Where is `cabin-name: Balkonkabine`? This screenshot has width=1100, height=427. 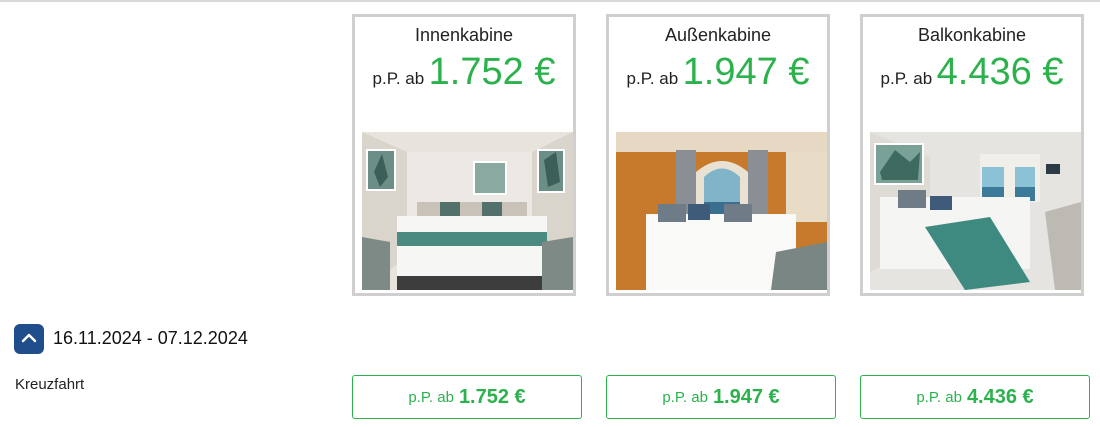
cabin-name: Balkonkabine is located at coordinates (972, 35).